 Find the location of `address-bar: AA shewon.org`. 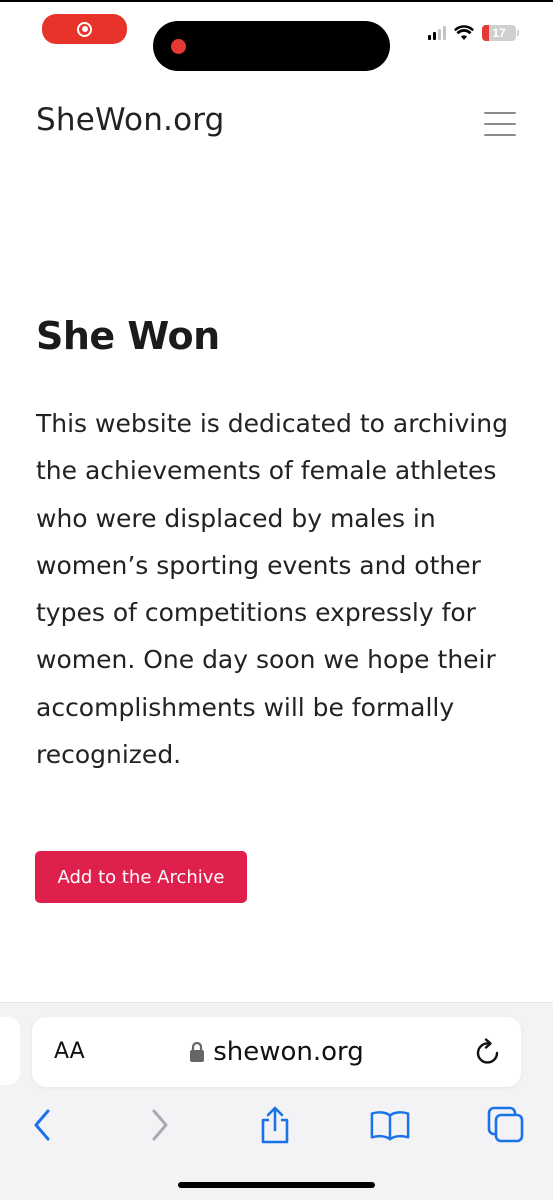

address-bar: AA shewon.org is located at coordinates (276, 1052).